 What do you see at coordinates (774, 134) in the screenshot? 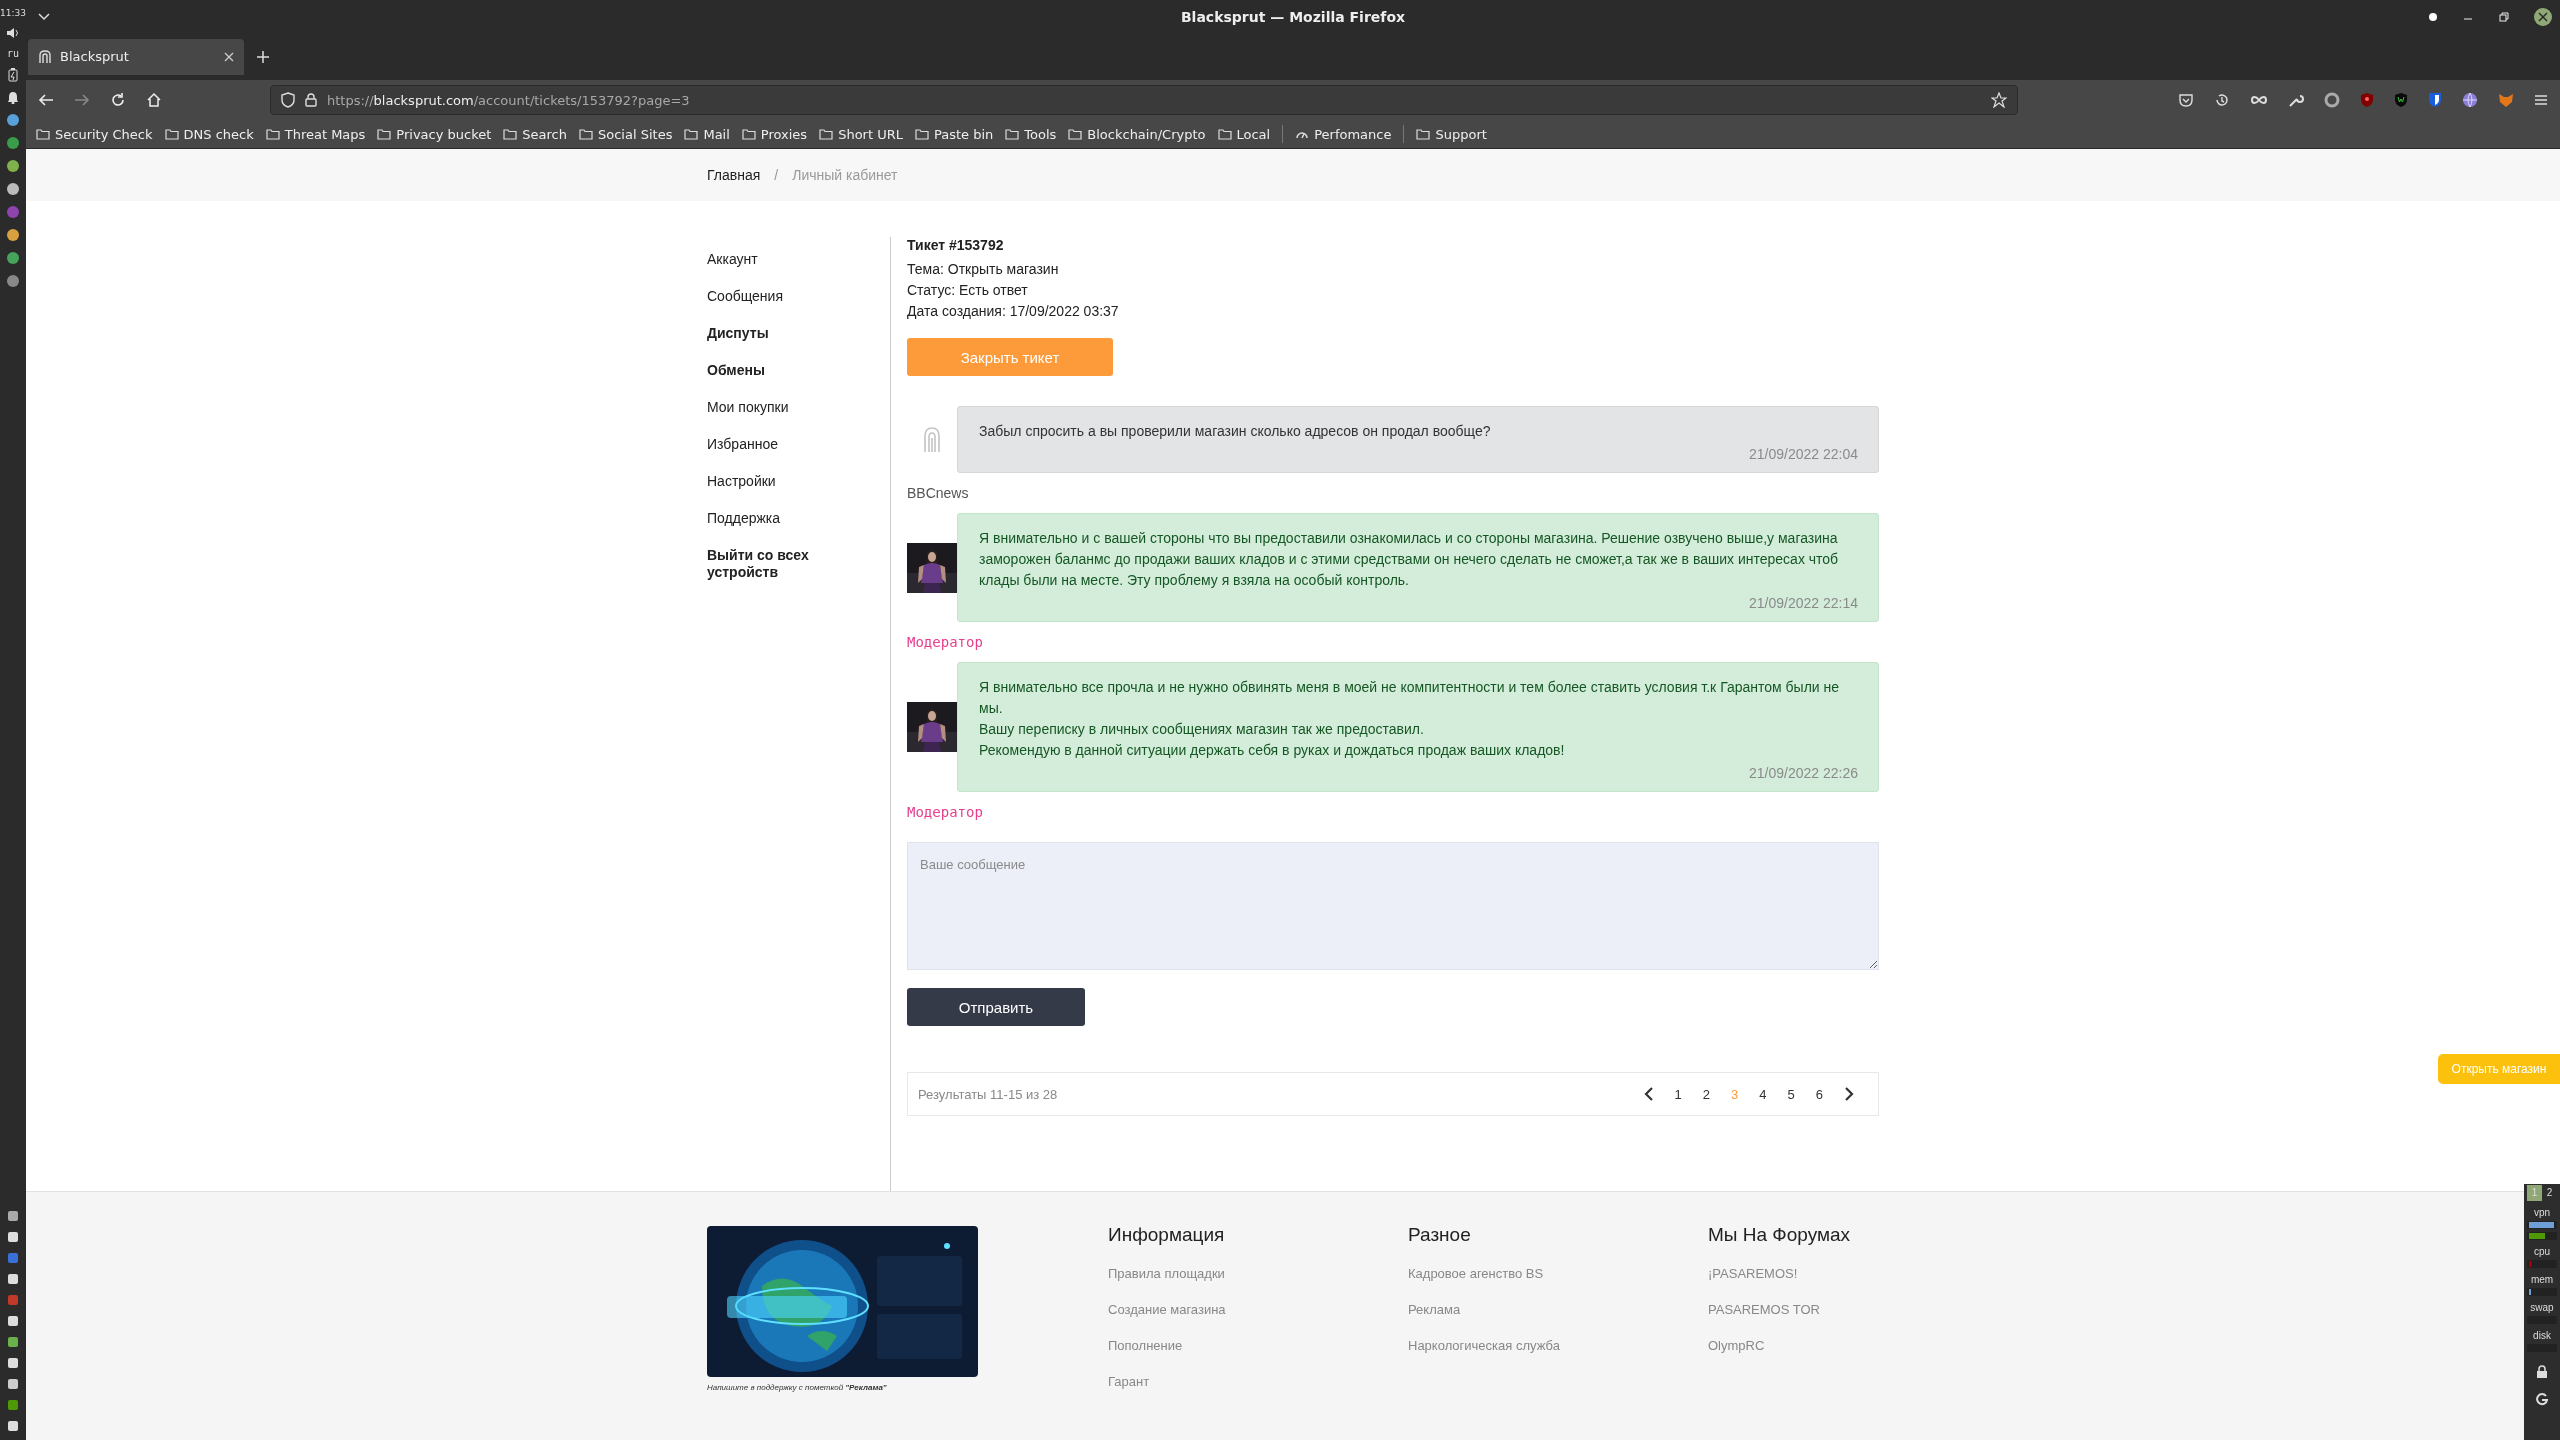
I see `bookmark: Proxies` at bounding box center [774, 134].